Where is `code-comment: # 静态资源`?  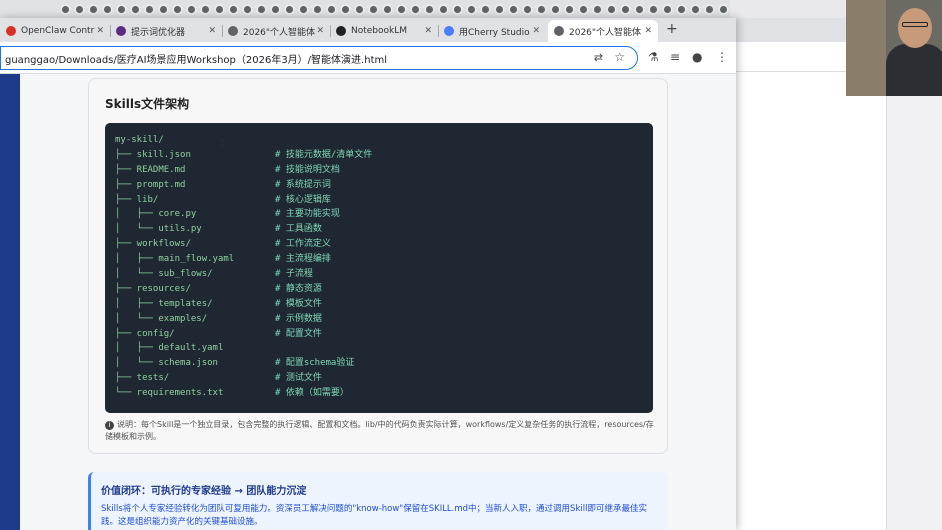
code-comment: # 静态资源 is located at coordinates (298, 288).